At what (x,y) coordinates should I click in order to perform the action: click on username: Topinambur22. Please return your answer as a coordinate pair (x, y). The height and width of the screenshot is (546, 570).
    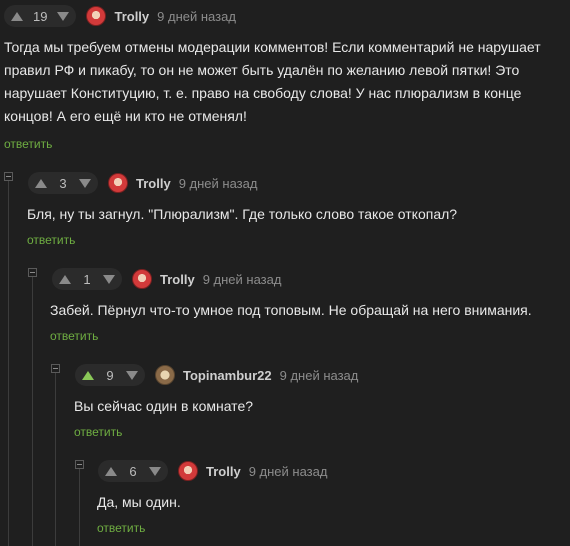
    Looking at the image, I should click on (227, 375).